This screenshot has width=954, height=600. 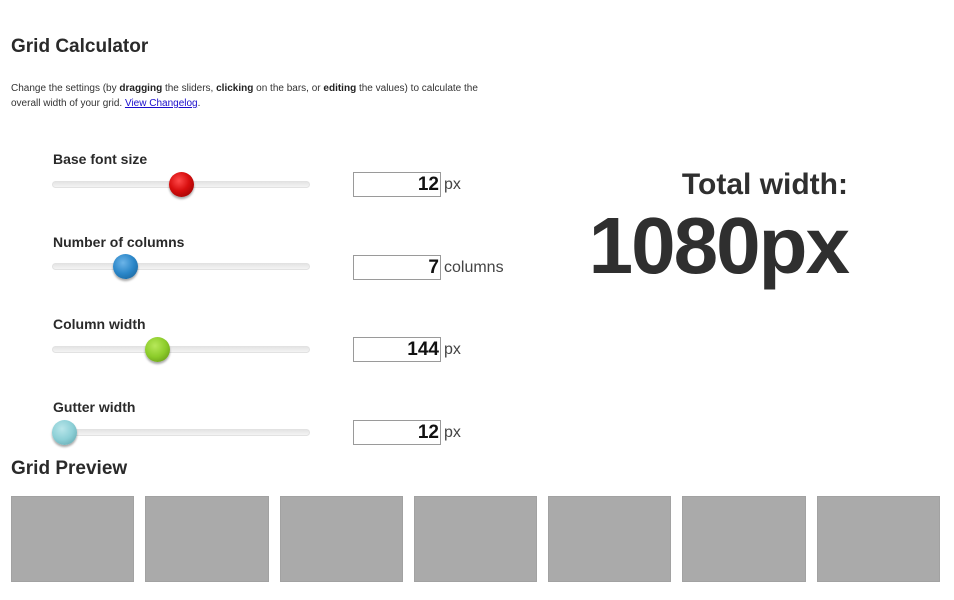 I want to click on page-title: Grid Calculator, so click(x=80, y=46).